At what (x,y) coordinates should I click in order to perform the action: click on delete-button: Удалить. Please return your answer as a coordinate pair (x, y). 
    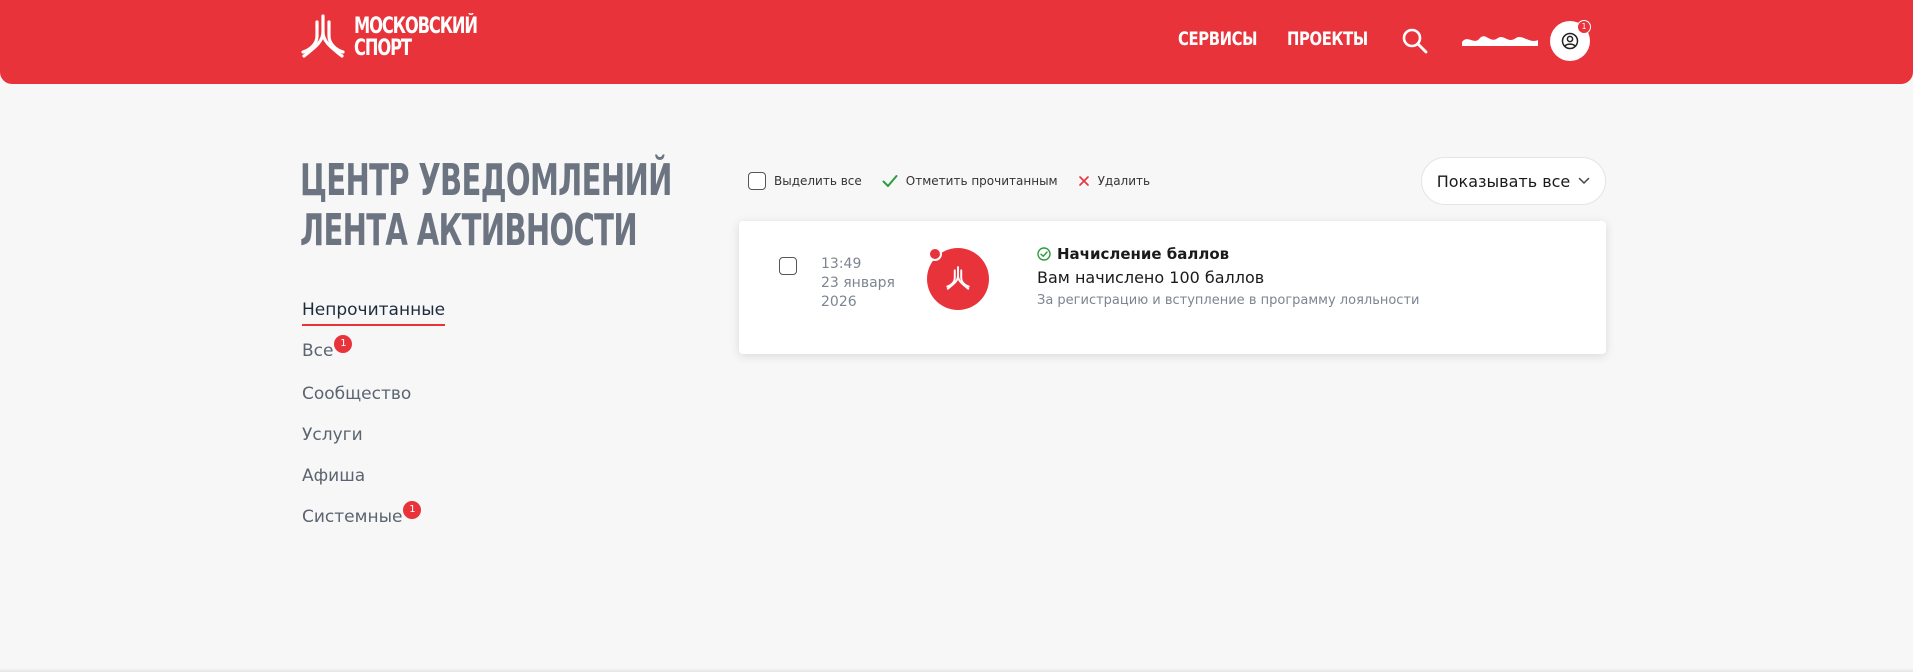
    Looking at the image, I should click on (1114, 181).